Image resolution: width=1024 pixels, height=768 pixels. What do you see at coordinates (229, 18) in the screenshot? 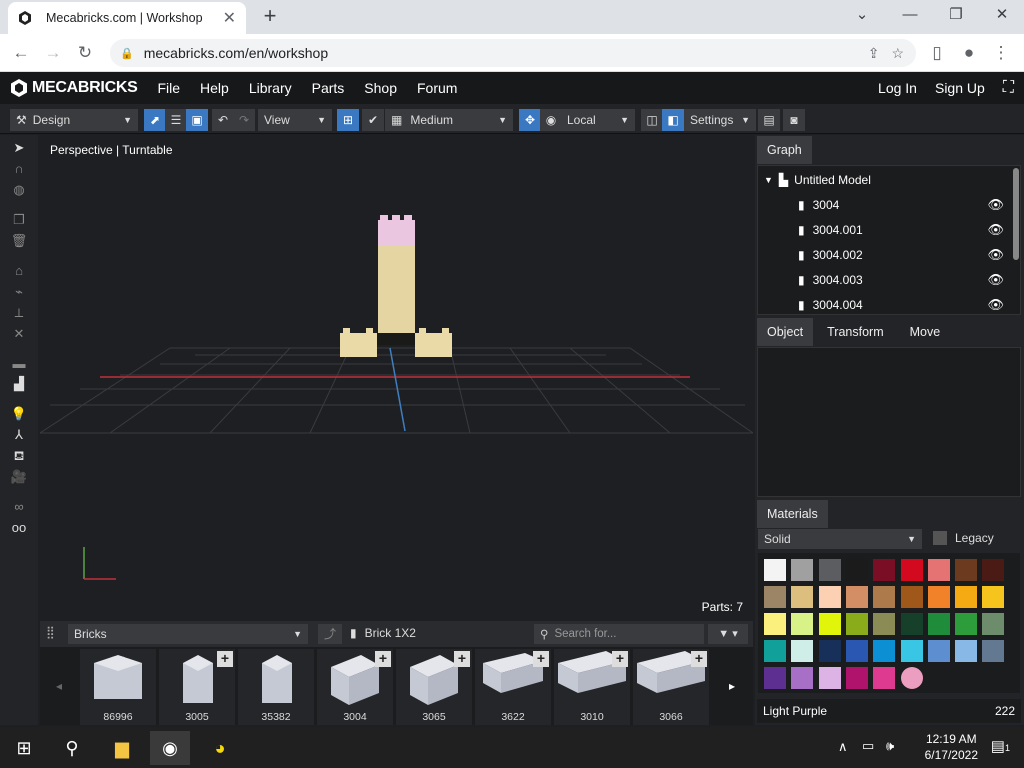
I see `close-tab-icon: ✕` at bounding box center [229, 18].